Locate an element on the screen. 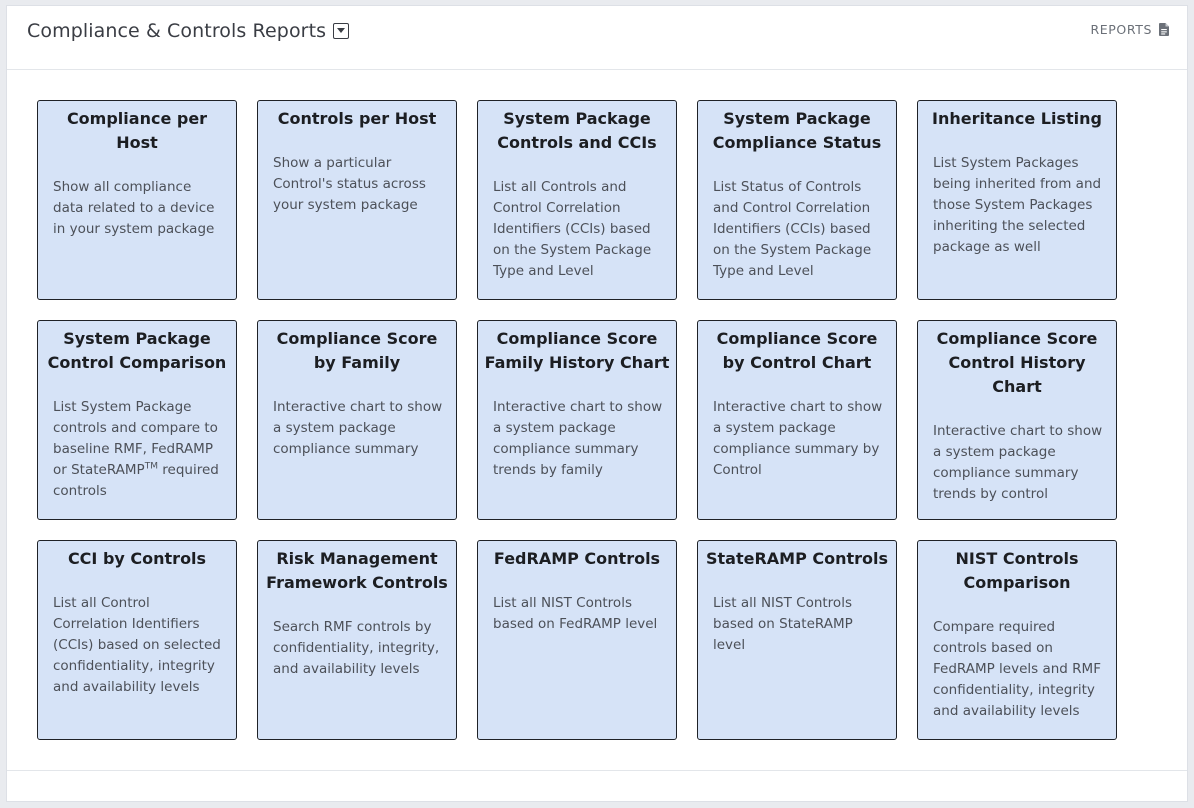  card-title: Risk Management Framework Controls is located at coordinates (357, 570).